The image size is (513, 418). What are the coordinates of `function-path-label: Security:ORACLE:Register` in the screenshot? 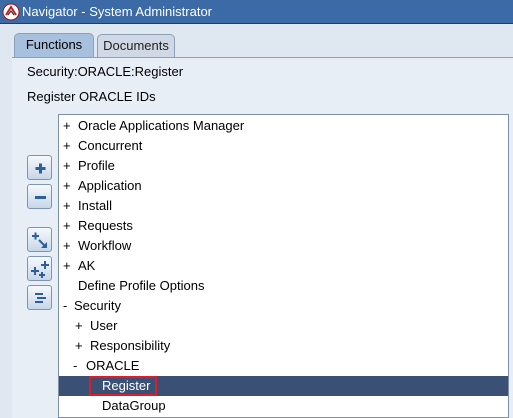 It's located at (105, 71).